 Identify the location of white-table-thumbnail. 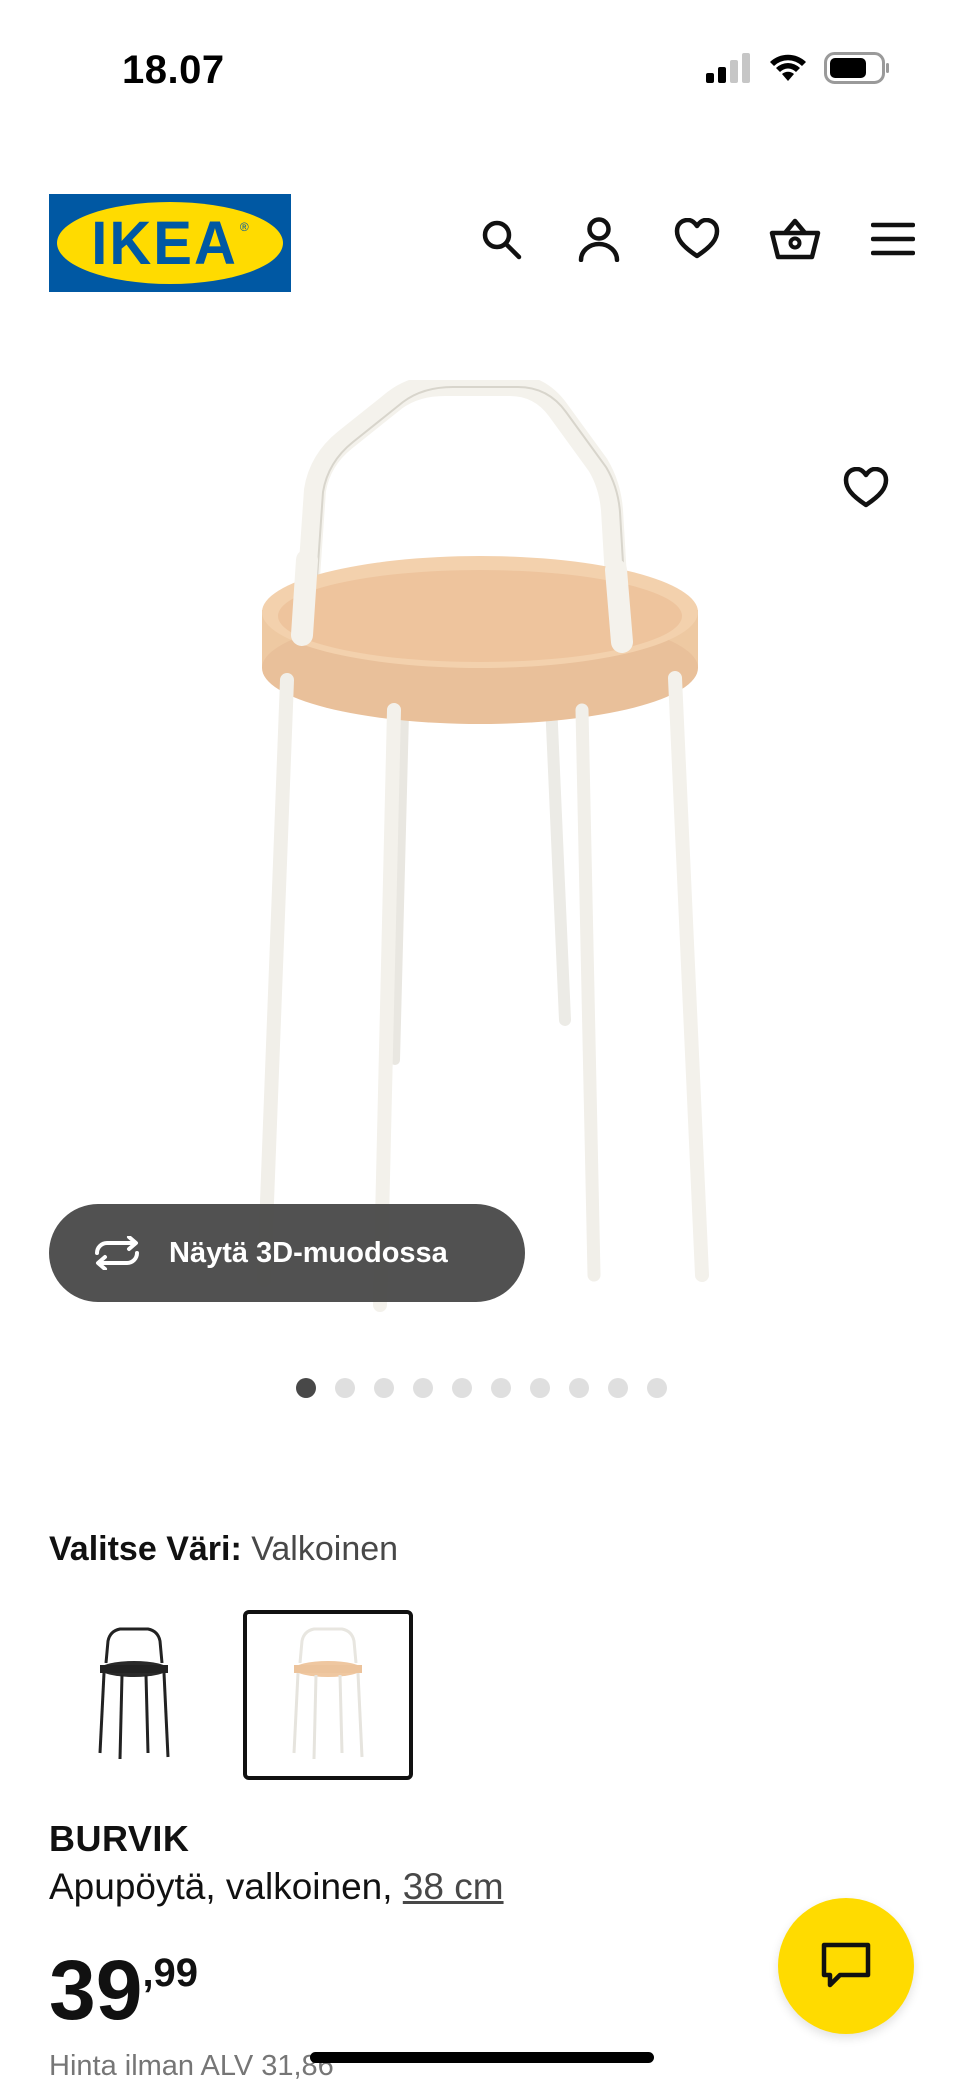
(328, 1693).